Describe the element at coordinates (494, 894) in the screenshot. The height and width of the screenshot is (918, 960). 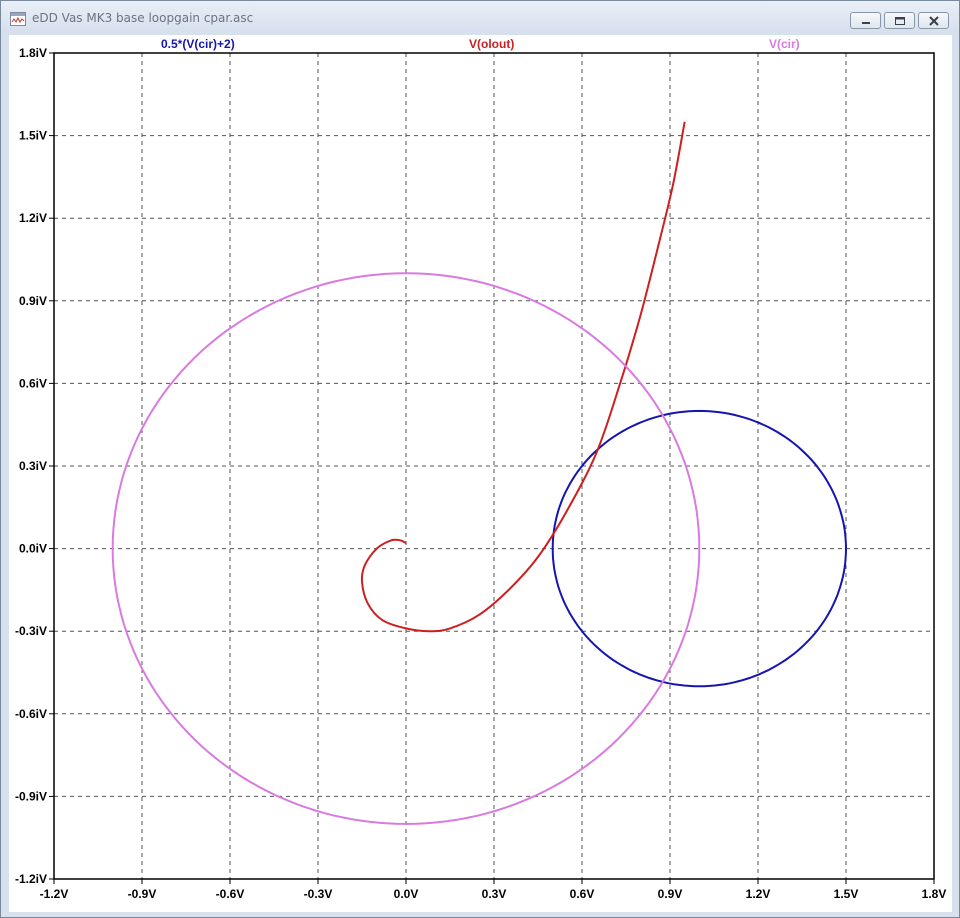
I see `x-tick-label: 0.3V` at that location.